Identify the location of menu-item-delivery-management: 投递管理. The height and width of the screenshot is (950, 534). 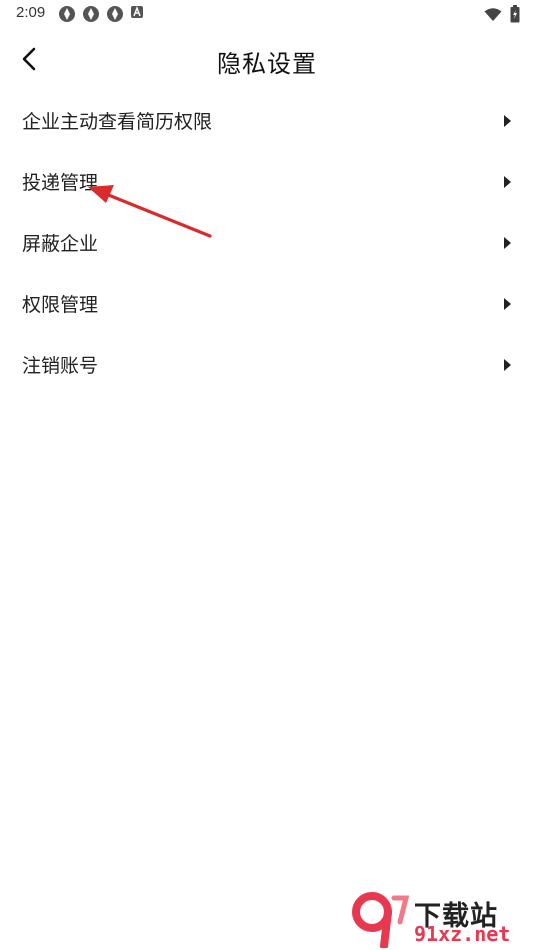
(267, 181).